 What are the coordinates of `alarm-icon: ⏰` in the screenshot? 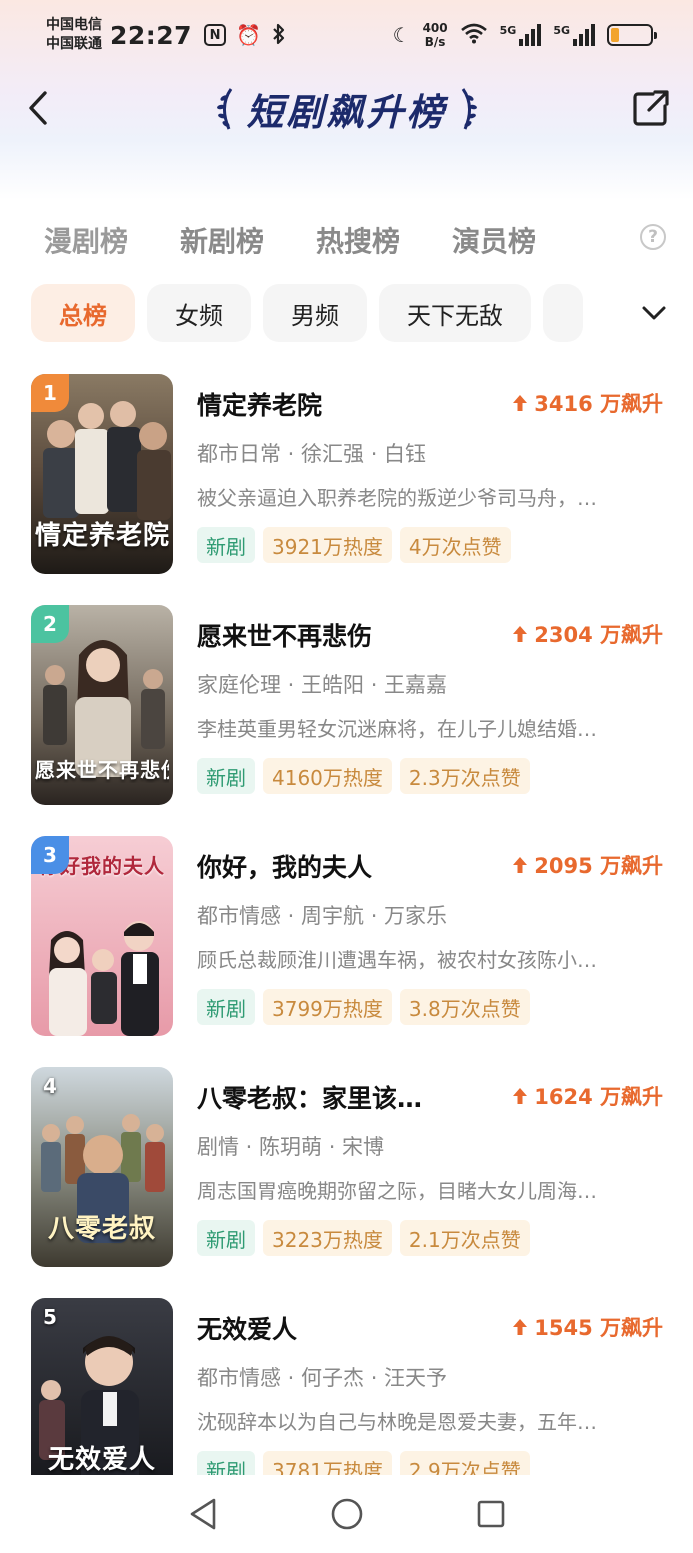 It's located at (248, 35).